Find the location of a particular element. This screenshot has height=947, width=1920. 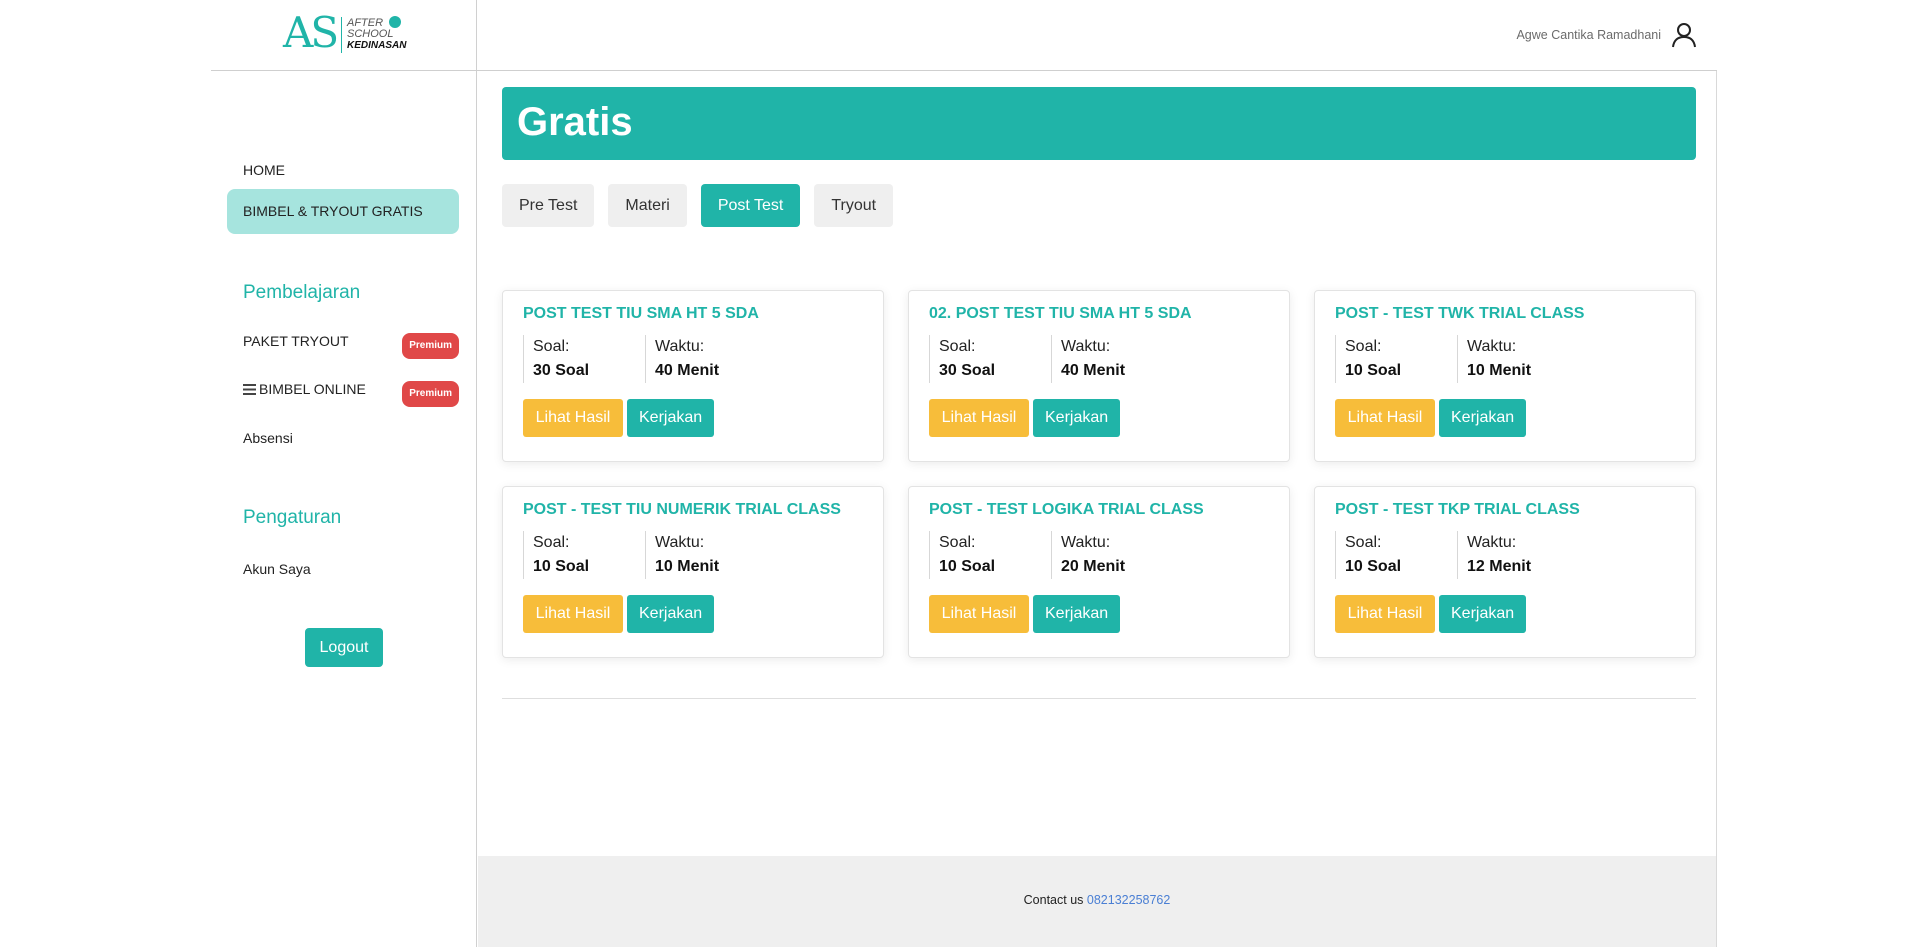

contact-label: Contact us is located at coordinates (1053, 900).